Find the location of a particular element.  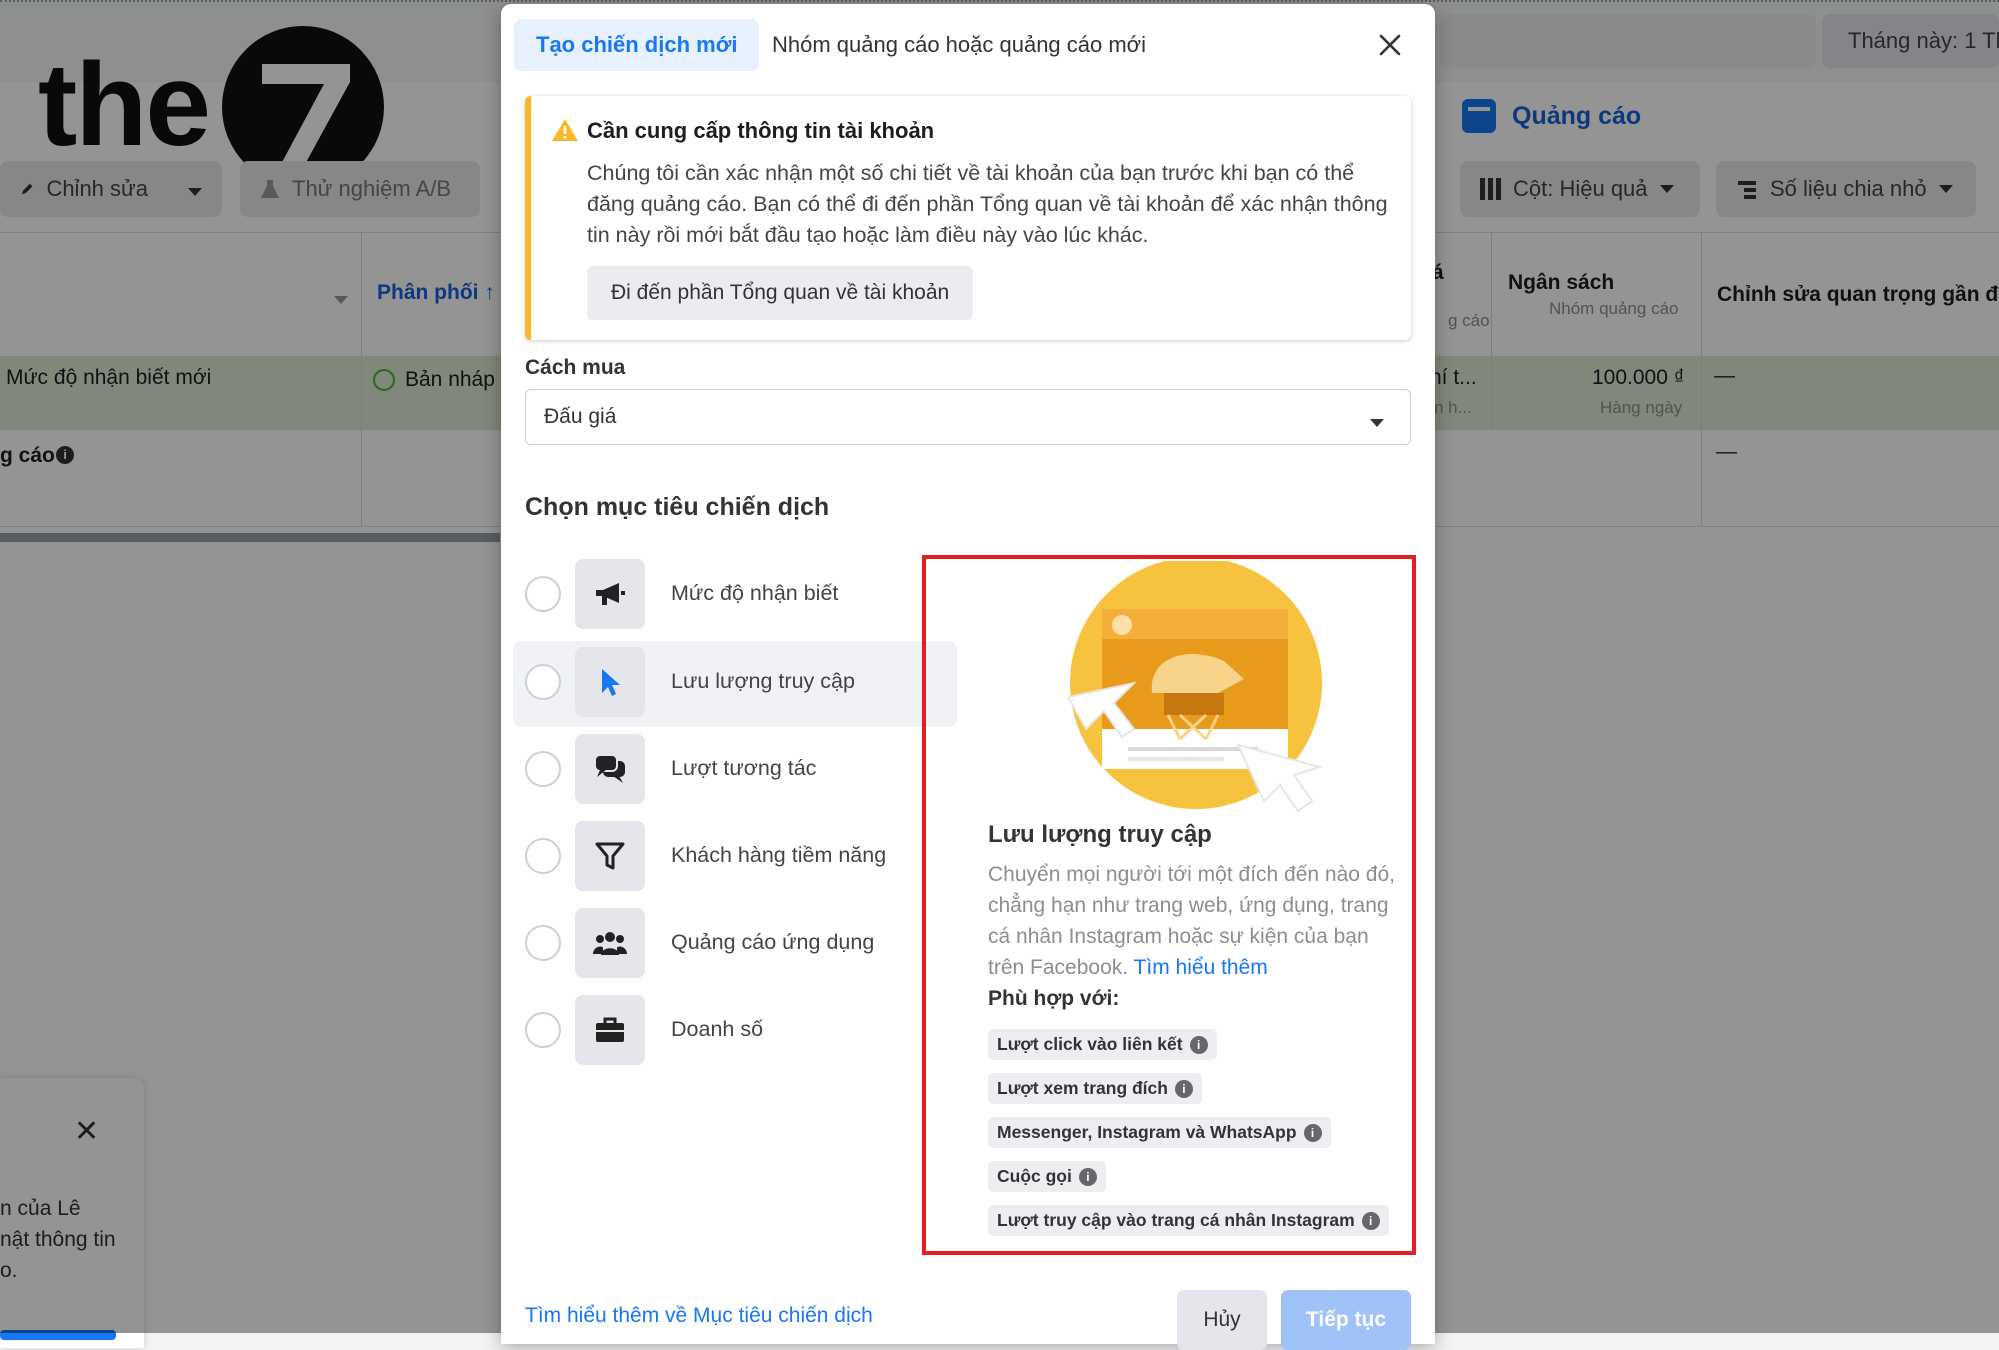

tab-new-campaign: Tạo chiến dịch mới is located at coordinates (637, 45).